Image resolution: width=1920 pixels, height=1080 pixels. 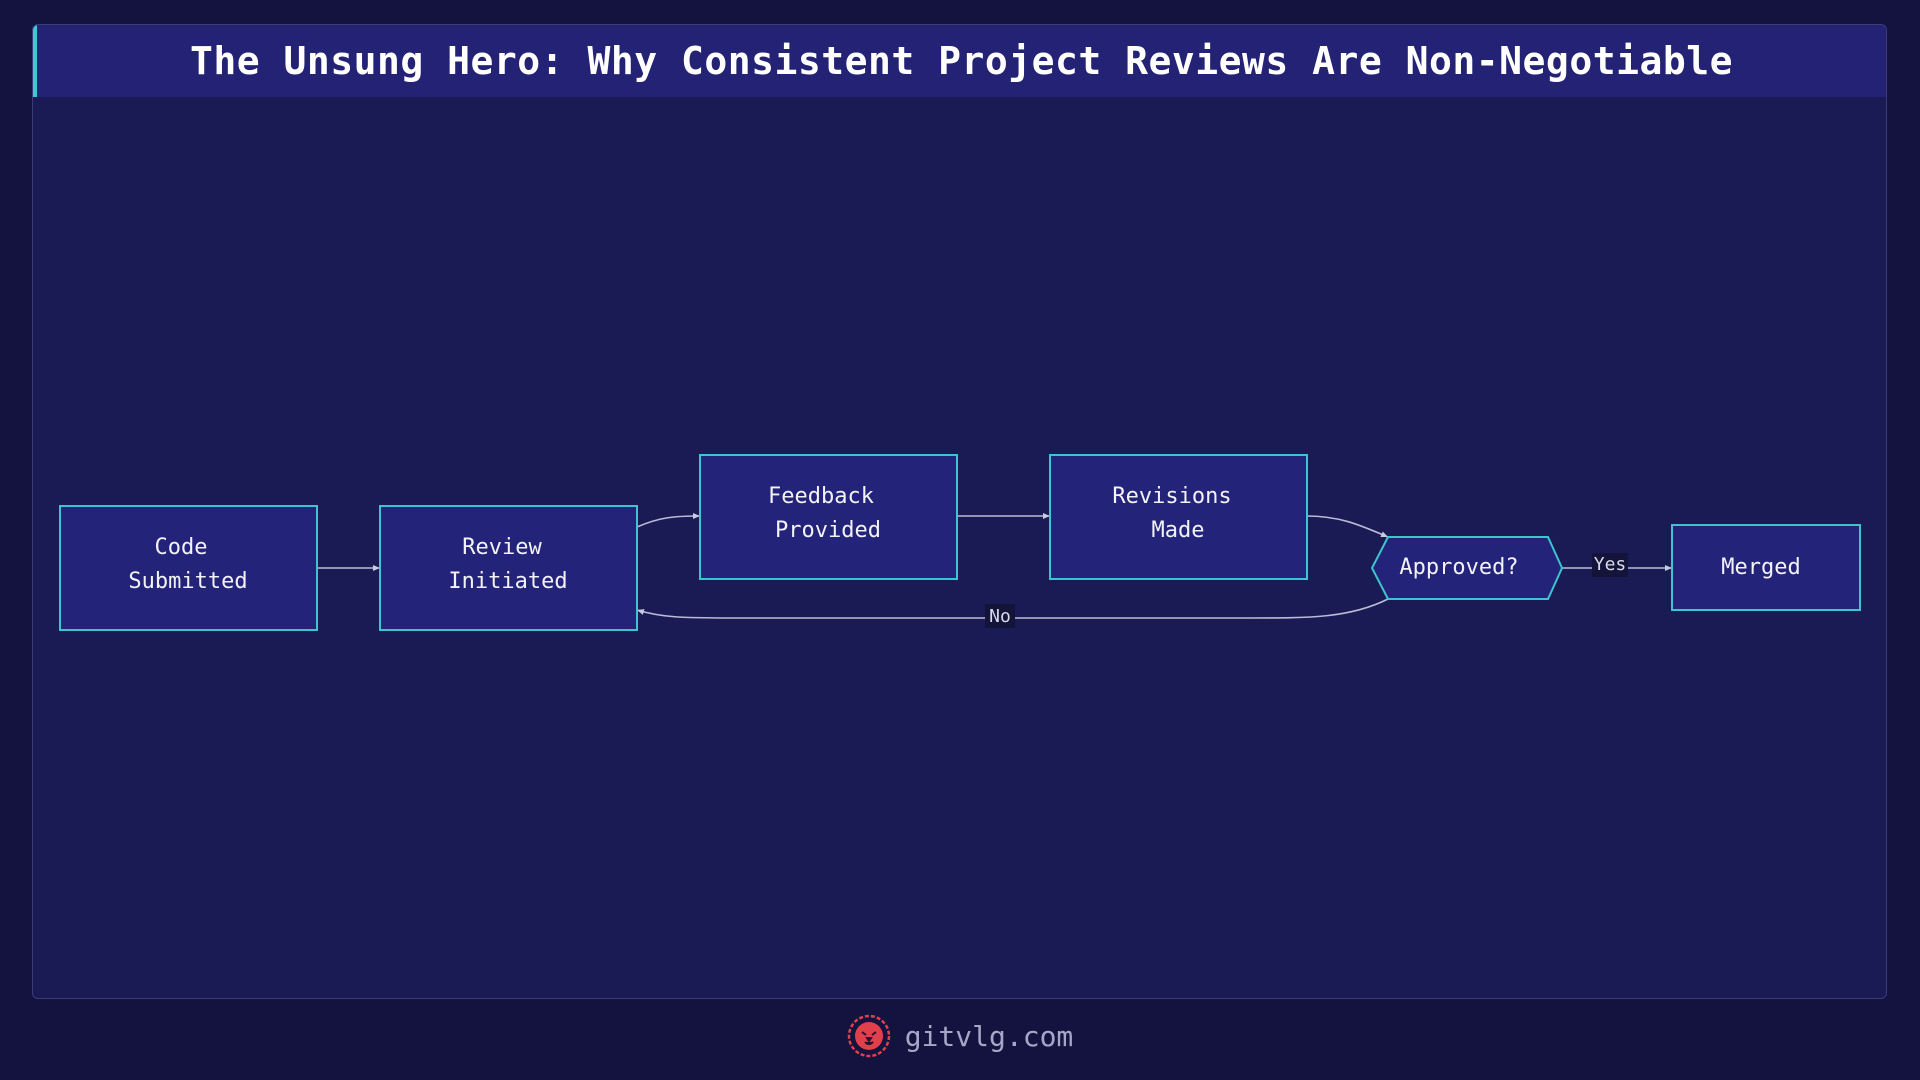 I want to click on lion-head-icon, so click(x=869, y=1036).